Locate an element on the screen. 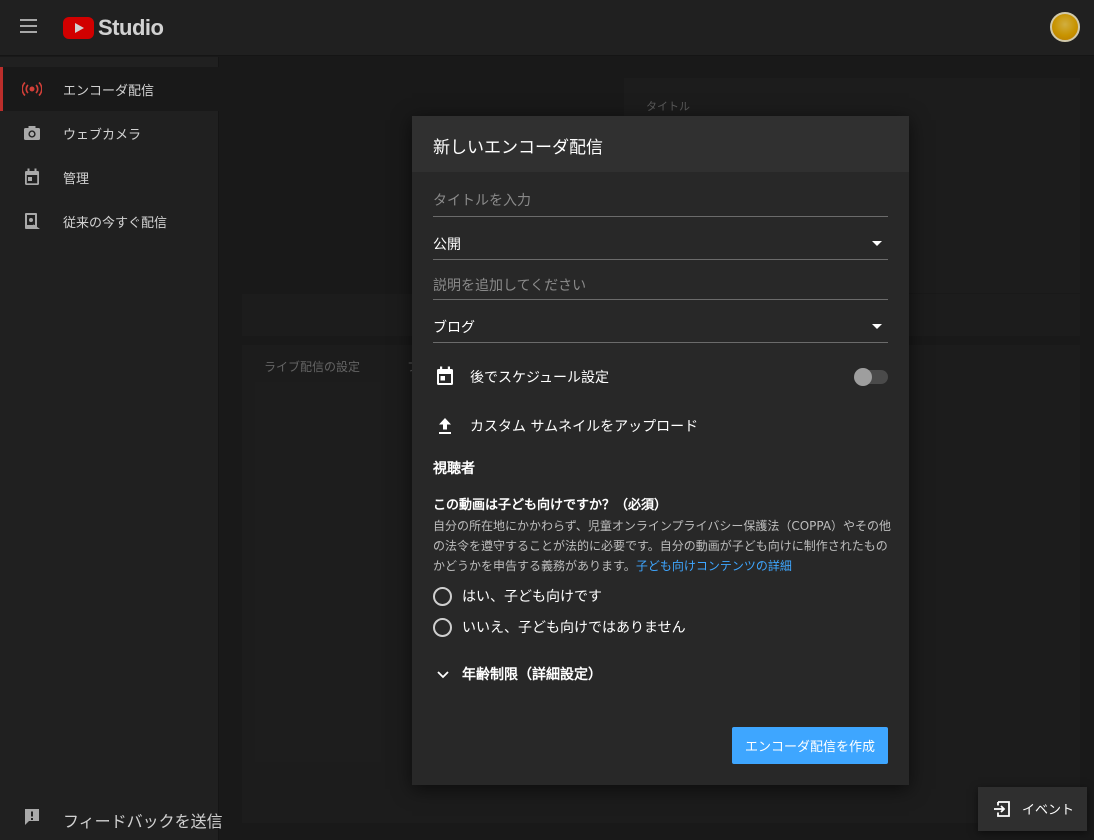 The width and height of the screenshot is (1094, 840). schedule-toggle is located at coordinates (871, 377).